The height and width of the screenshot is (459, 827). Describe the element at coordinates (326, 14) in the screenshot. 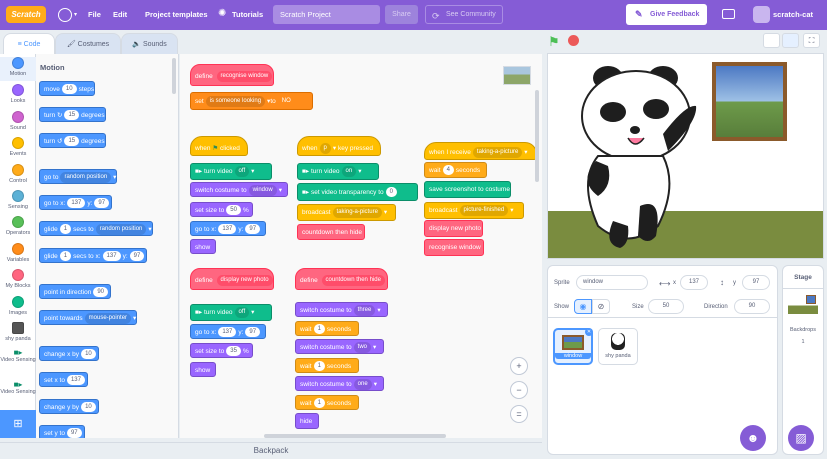

I see `project-title-input: Scratch Project` at that location.